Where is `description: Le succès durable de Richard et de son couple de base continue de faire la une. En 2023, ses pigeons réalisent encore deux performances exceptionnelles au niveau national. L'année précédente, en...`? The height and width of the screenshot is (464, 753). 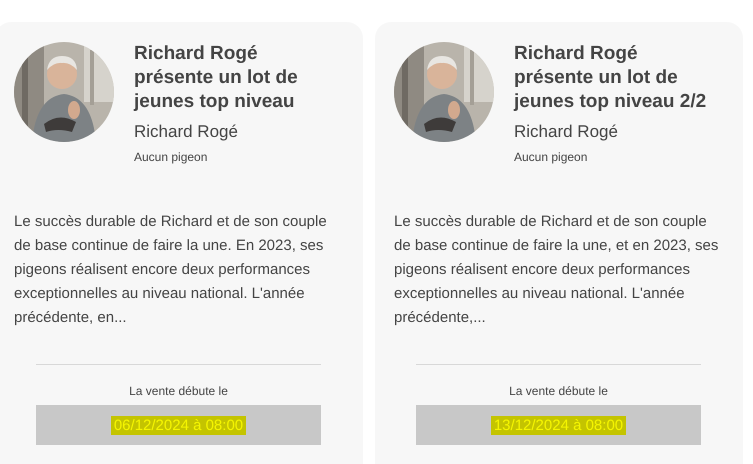
description: Le succès durable de Richard et de son couple de base continue de faire la une. En 2023, ses pigeons réalisent encore deux performances exceptionnelles au niveau national. L'année précédente, en... is located at coordinates (171, 270).